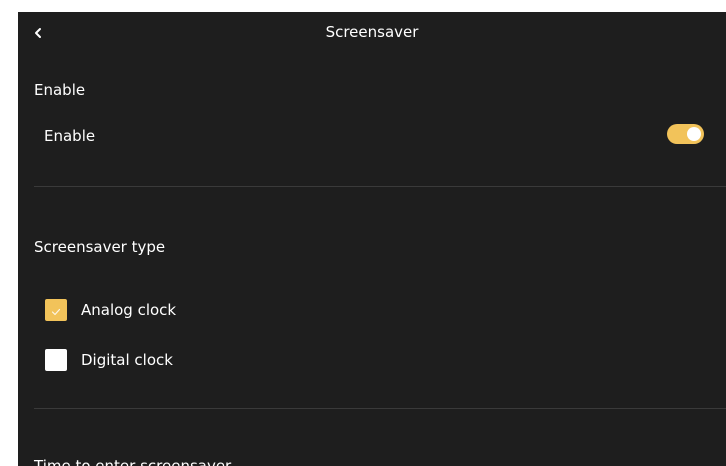  Describe the element at coordinates (100, 247) in the screenshot. I see `section-title-screensaver-type: Screensaver type` at that location.